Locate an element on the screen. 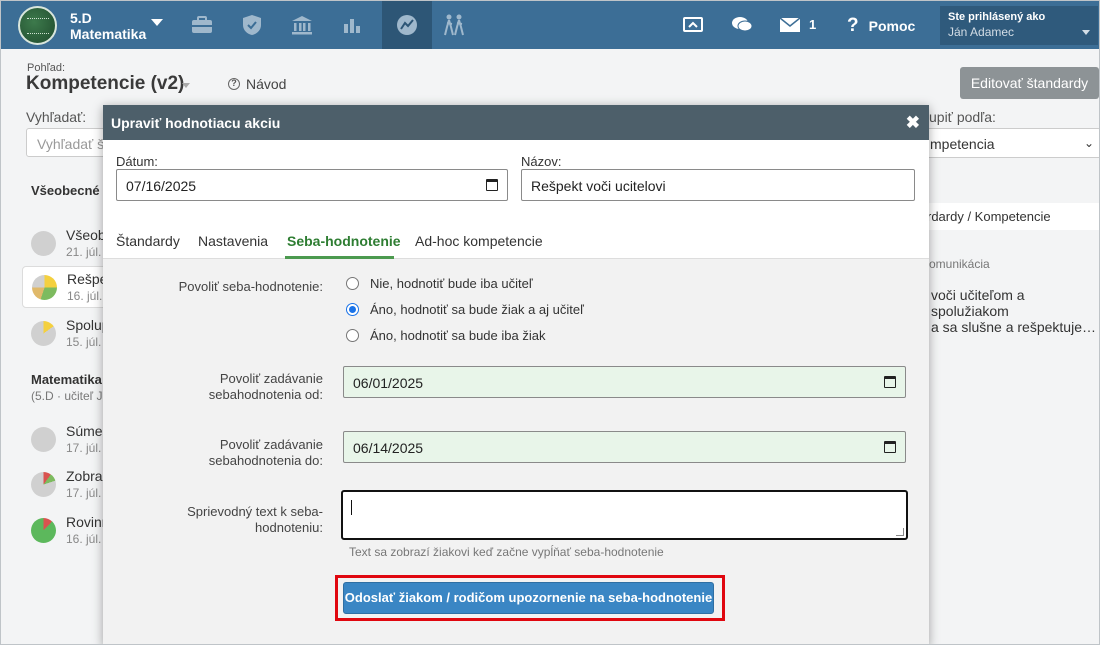 Image resolution: width=1100 pixels, height=645 pixels. tab-self-evaluation: Seba-hodnotenie is located at coordinates (344, 241).